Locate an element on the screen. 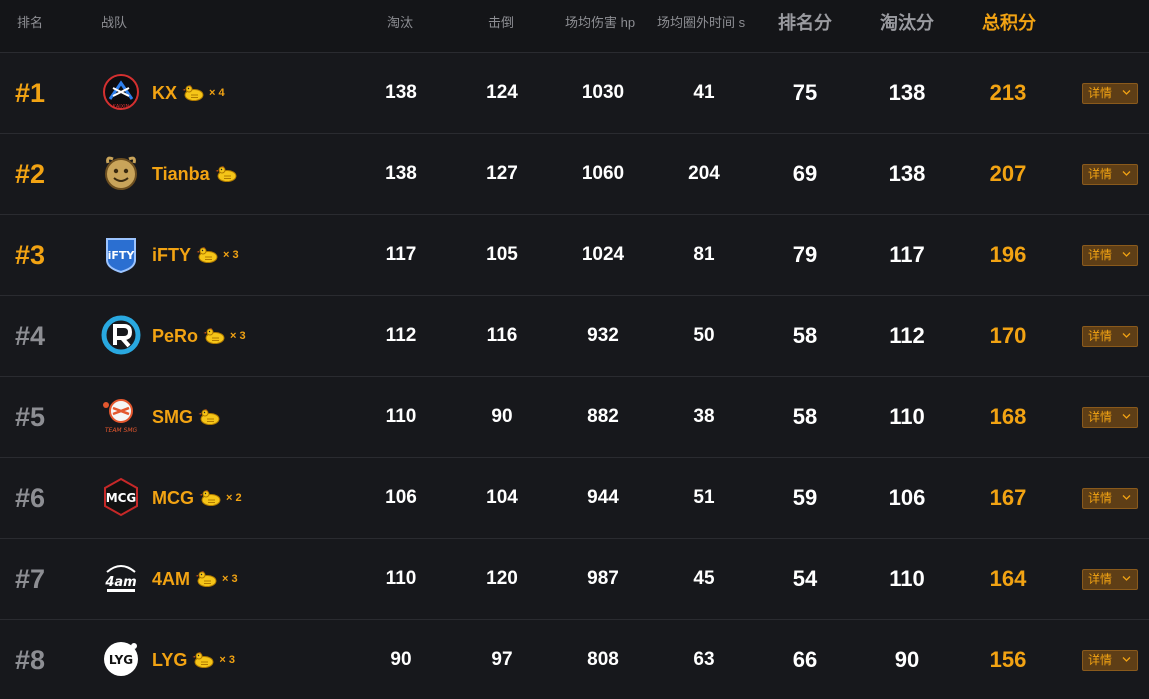 This screenshot has height=699, width=1149. team-cell: 4AM × 3 is located at coordinates (195, 579).